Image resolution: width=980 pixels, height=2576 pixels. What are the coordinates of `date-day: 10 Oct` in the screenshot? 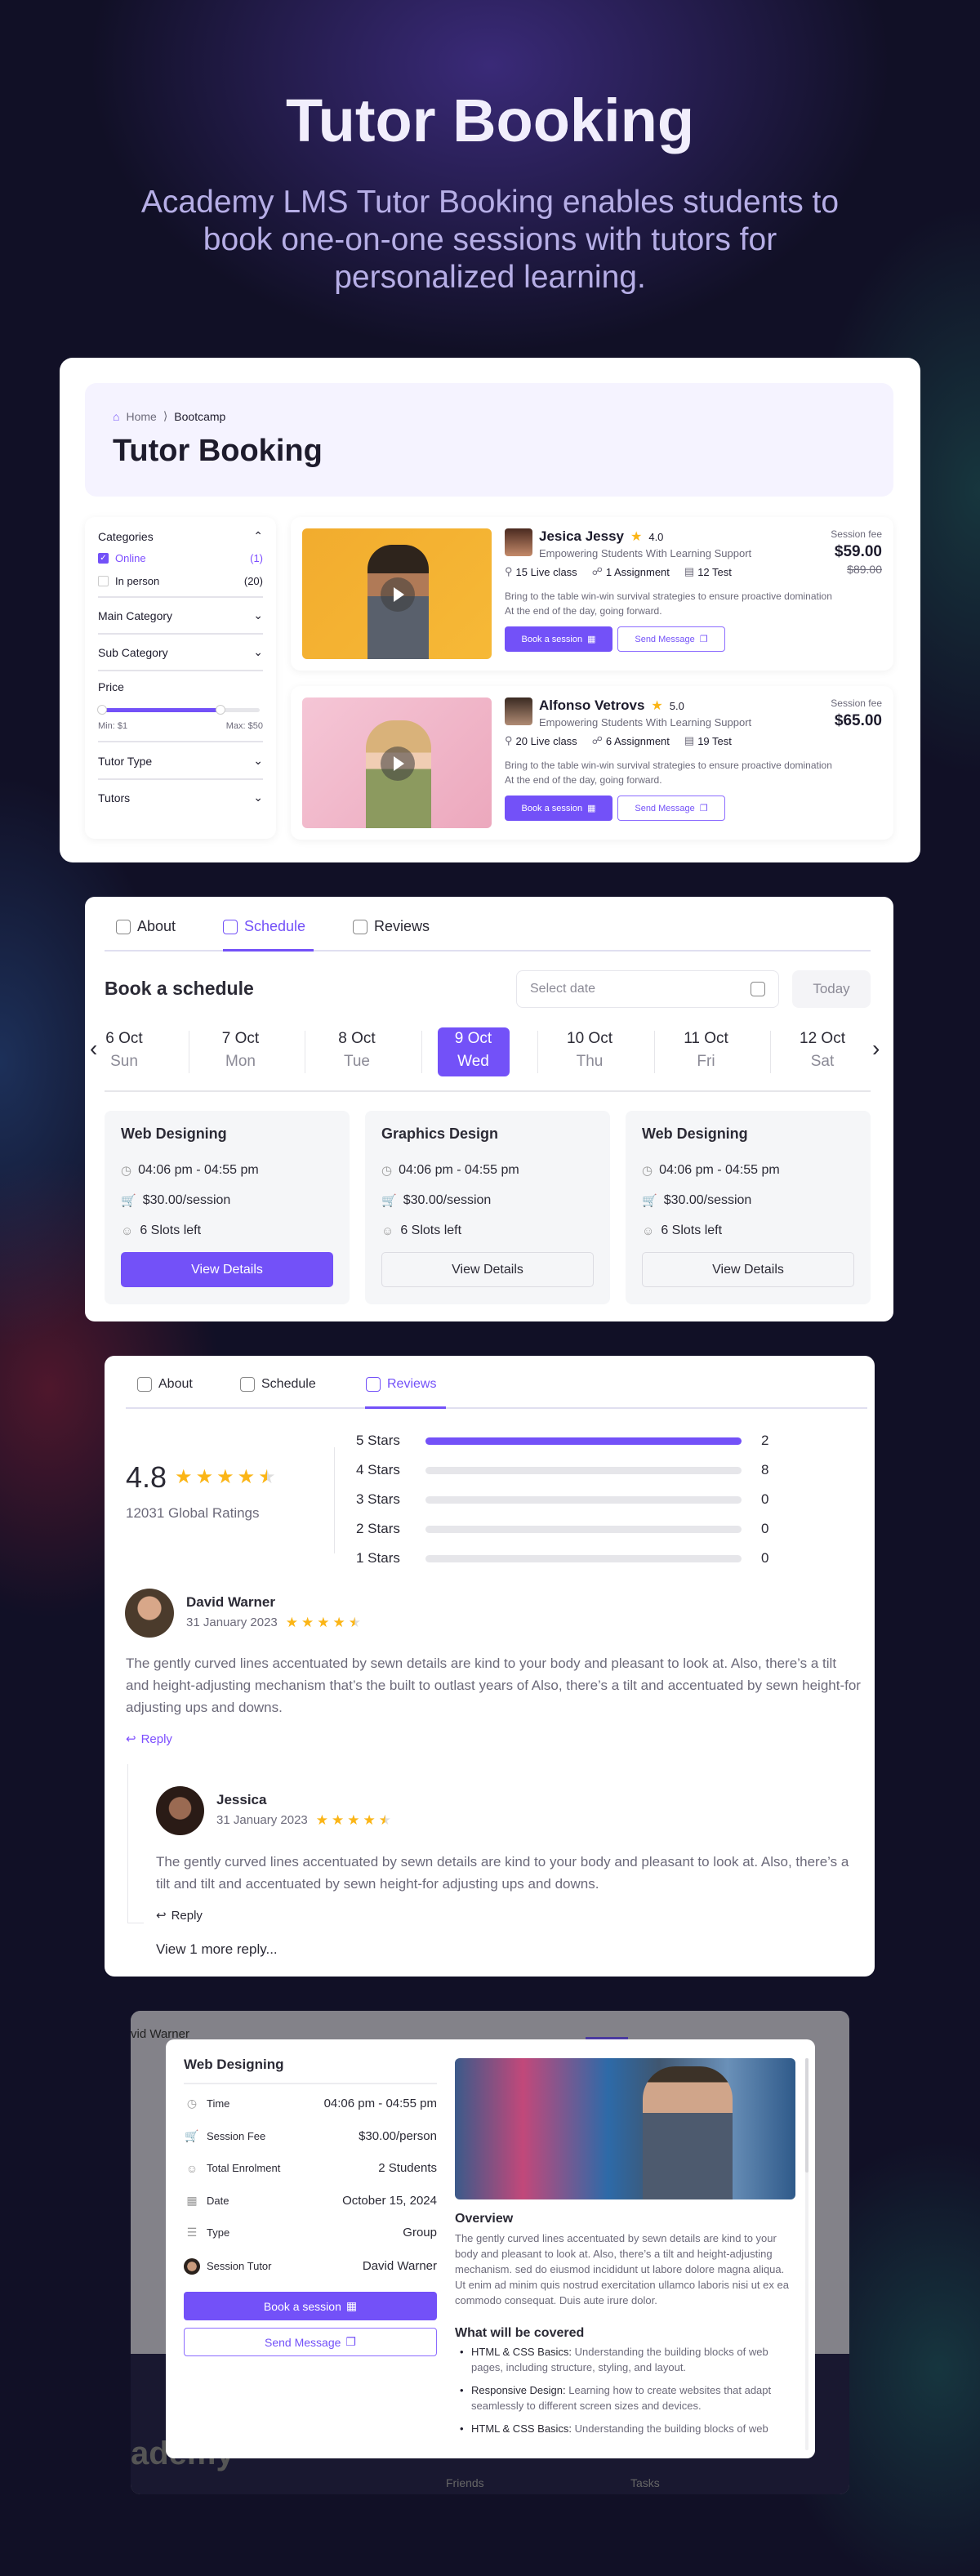 It's located at (589, 1038).